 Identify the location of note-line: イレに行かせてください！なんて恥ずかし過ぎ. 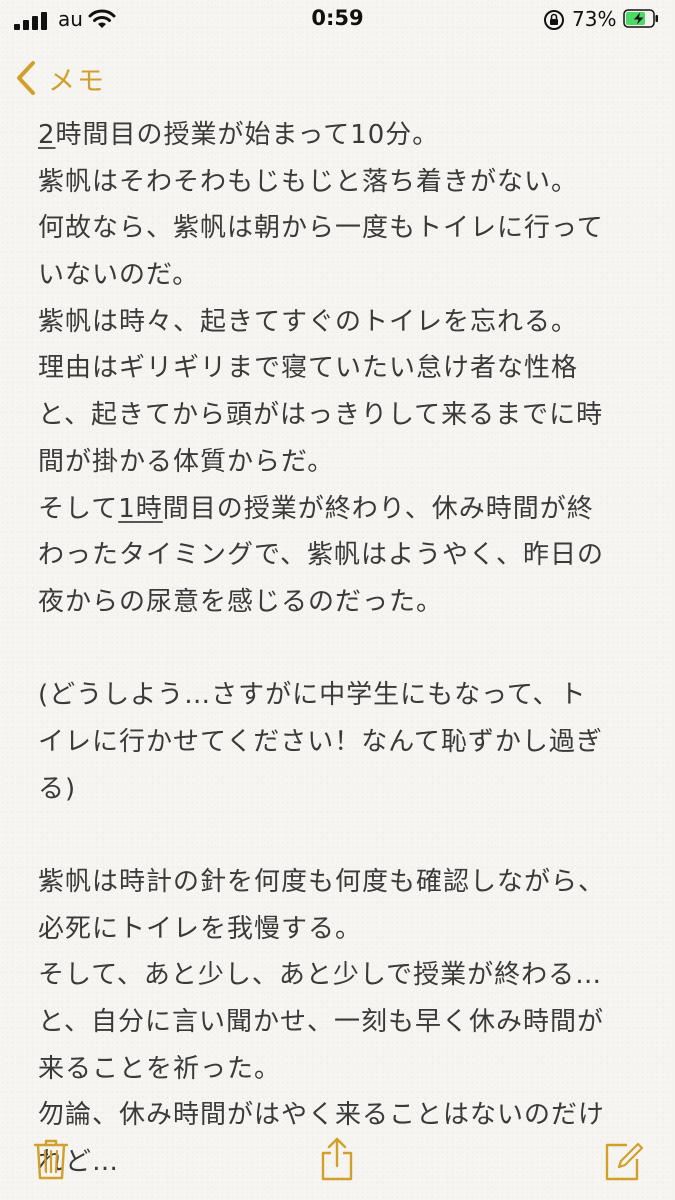
(320, 741).